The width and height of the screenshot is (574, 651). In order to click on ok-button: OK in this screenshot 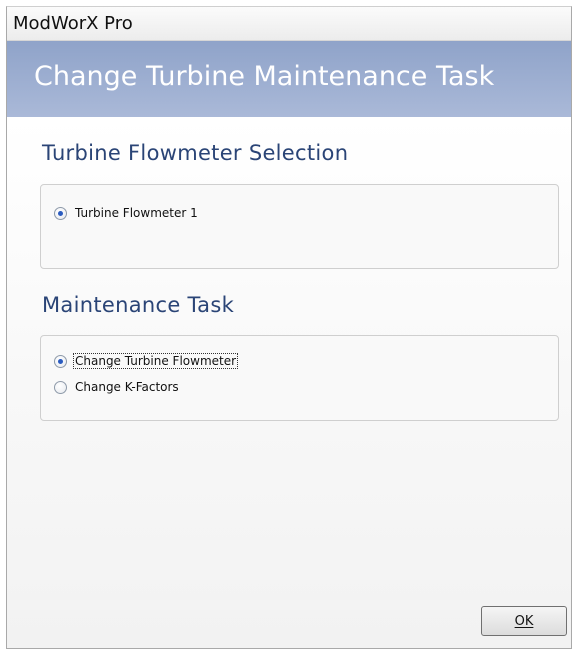, I will do `click(524, 621)`.